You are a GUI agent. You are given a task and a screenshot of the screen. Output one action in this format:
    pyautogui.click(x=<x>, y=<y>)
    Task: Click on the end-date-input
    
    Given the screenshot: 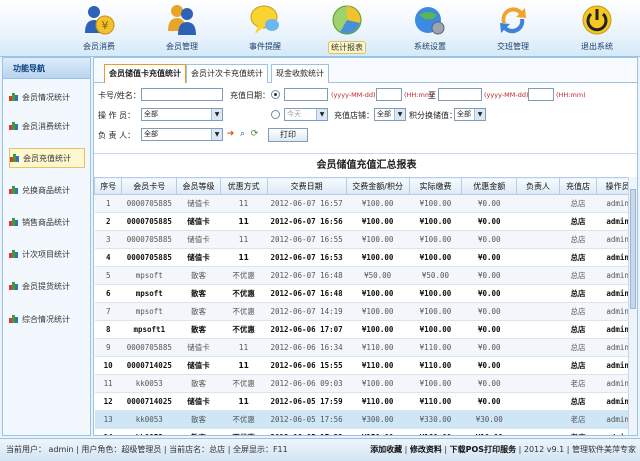 What is the action you would take?
    pyautogui.click(x=460, y=94)
    